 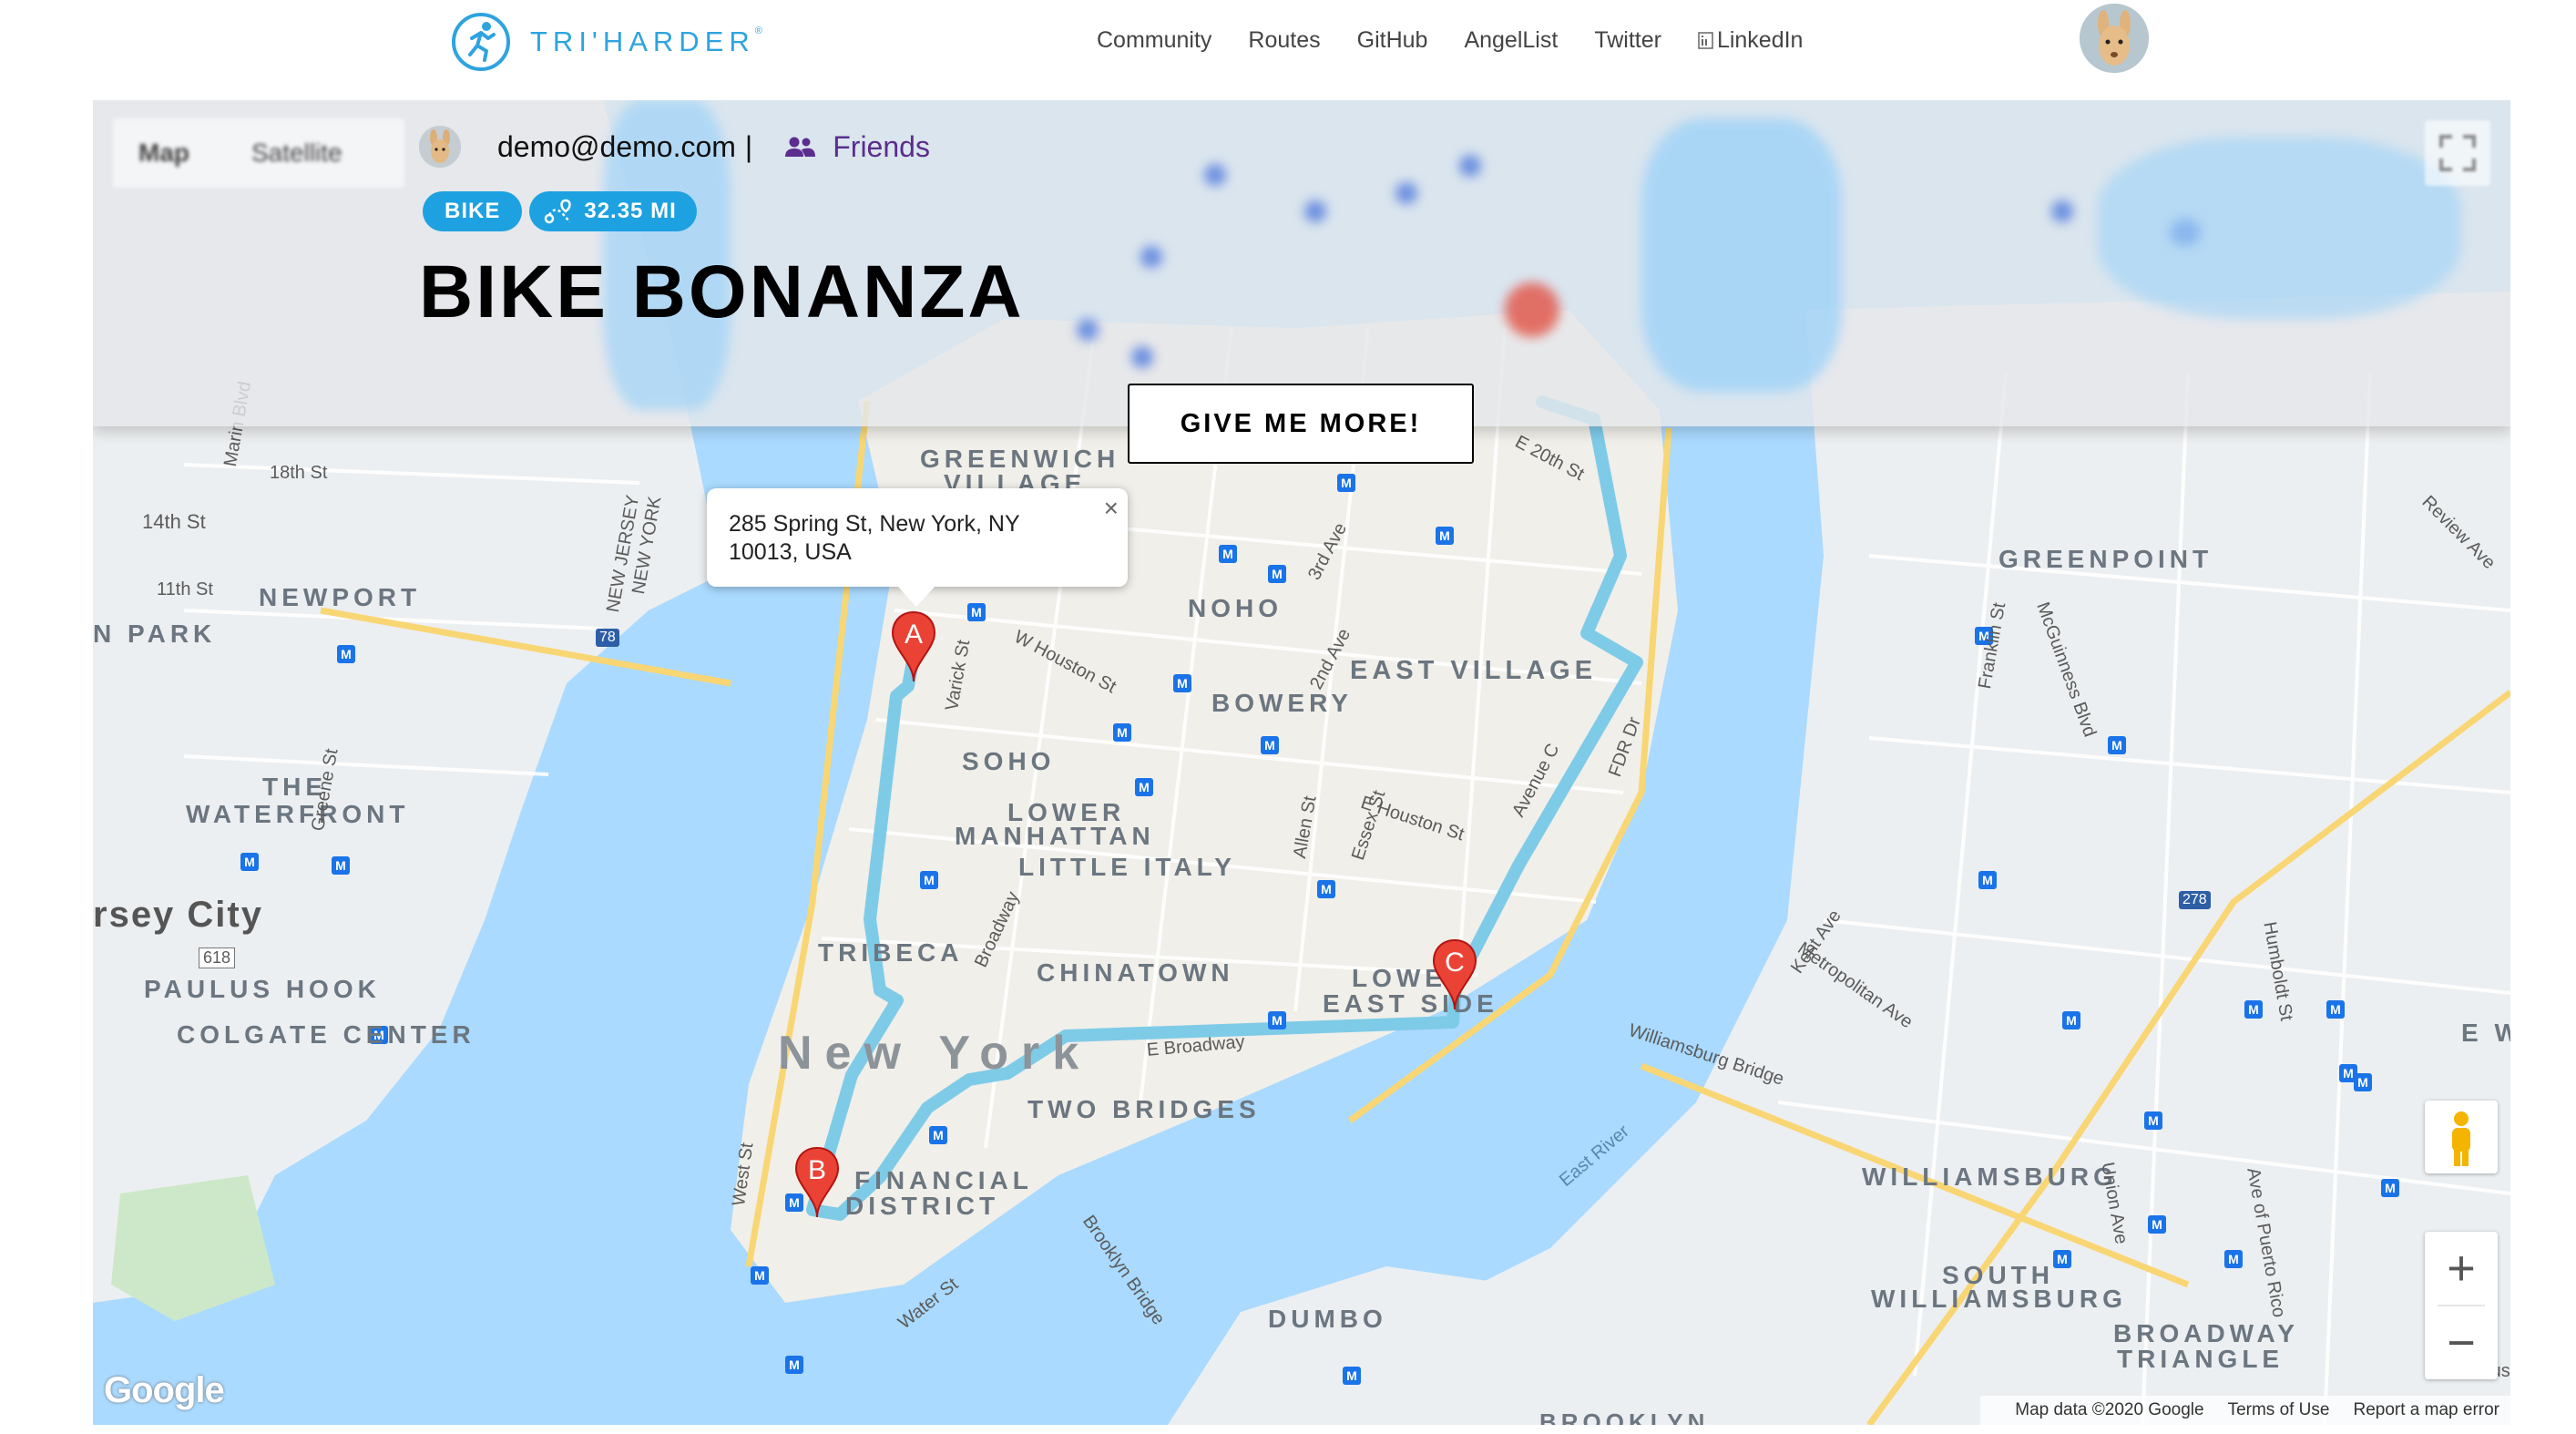 I want to click on neighborhood-label: DISTRICT, so click(x=922, y=1206).